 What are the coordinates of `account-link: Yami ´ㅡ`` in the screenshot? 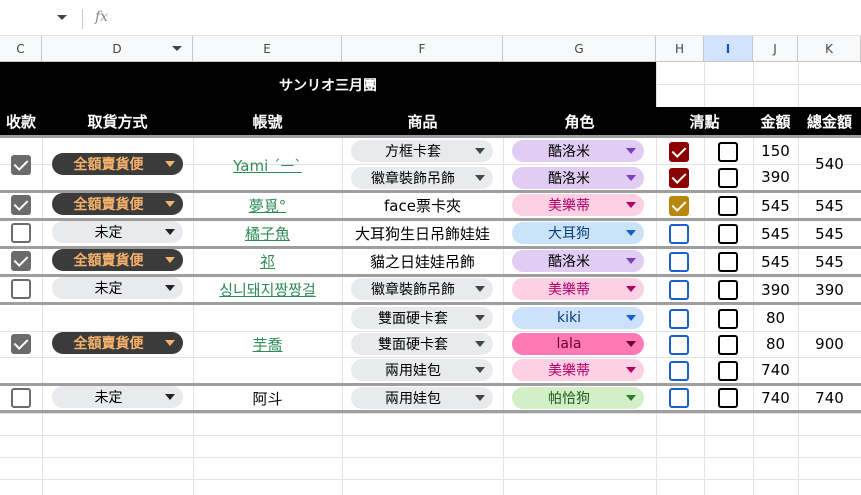 It's located at (267, 165).